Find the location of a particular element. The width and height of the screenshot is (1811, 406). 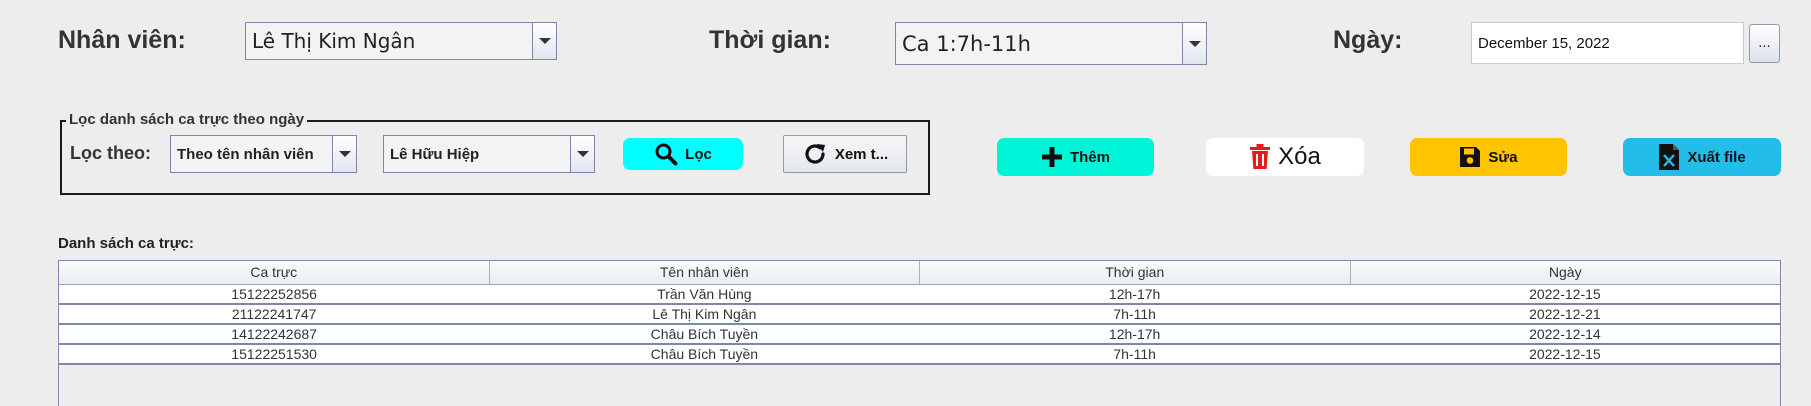

table-cell: 15122251530 is located at coordinates (274, 354).